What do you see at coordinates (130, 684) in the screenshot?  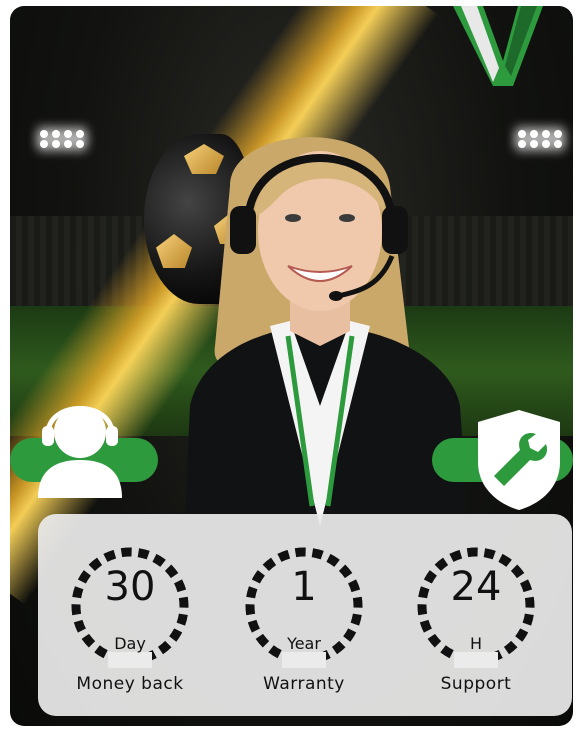 I see `stat-label: Money back` at bounding box center [130, 684].